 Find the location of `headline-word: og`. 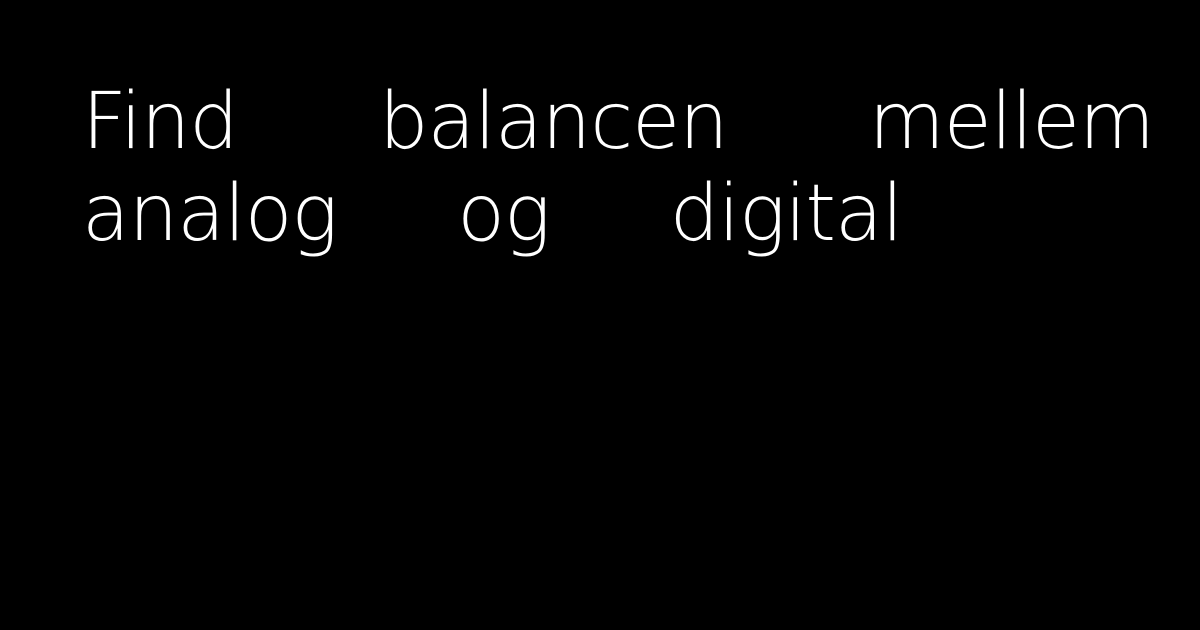

headline-word: og is located at coordinates (504, 214).